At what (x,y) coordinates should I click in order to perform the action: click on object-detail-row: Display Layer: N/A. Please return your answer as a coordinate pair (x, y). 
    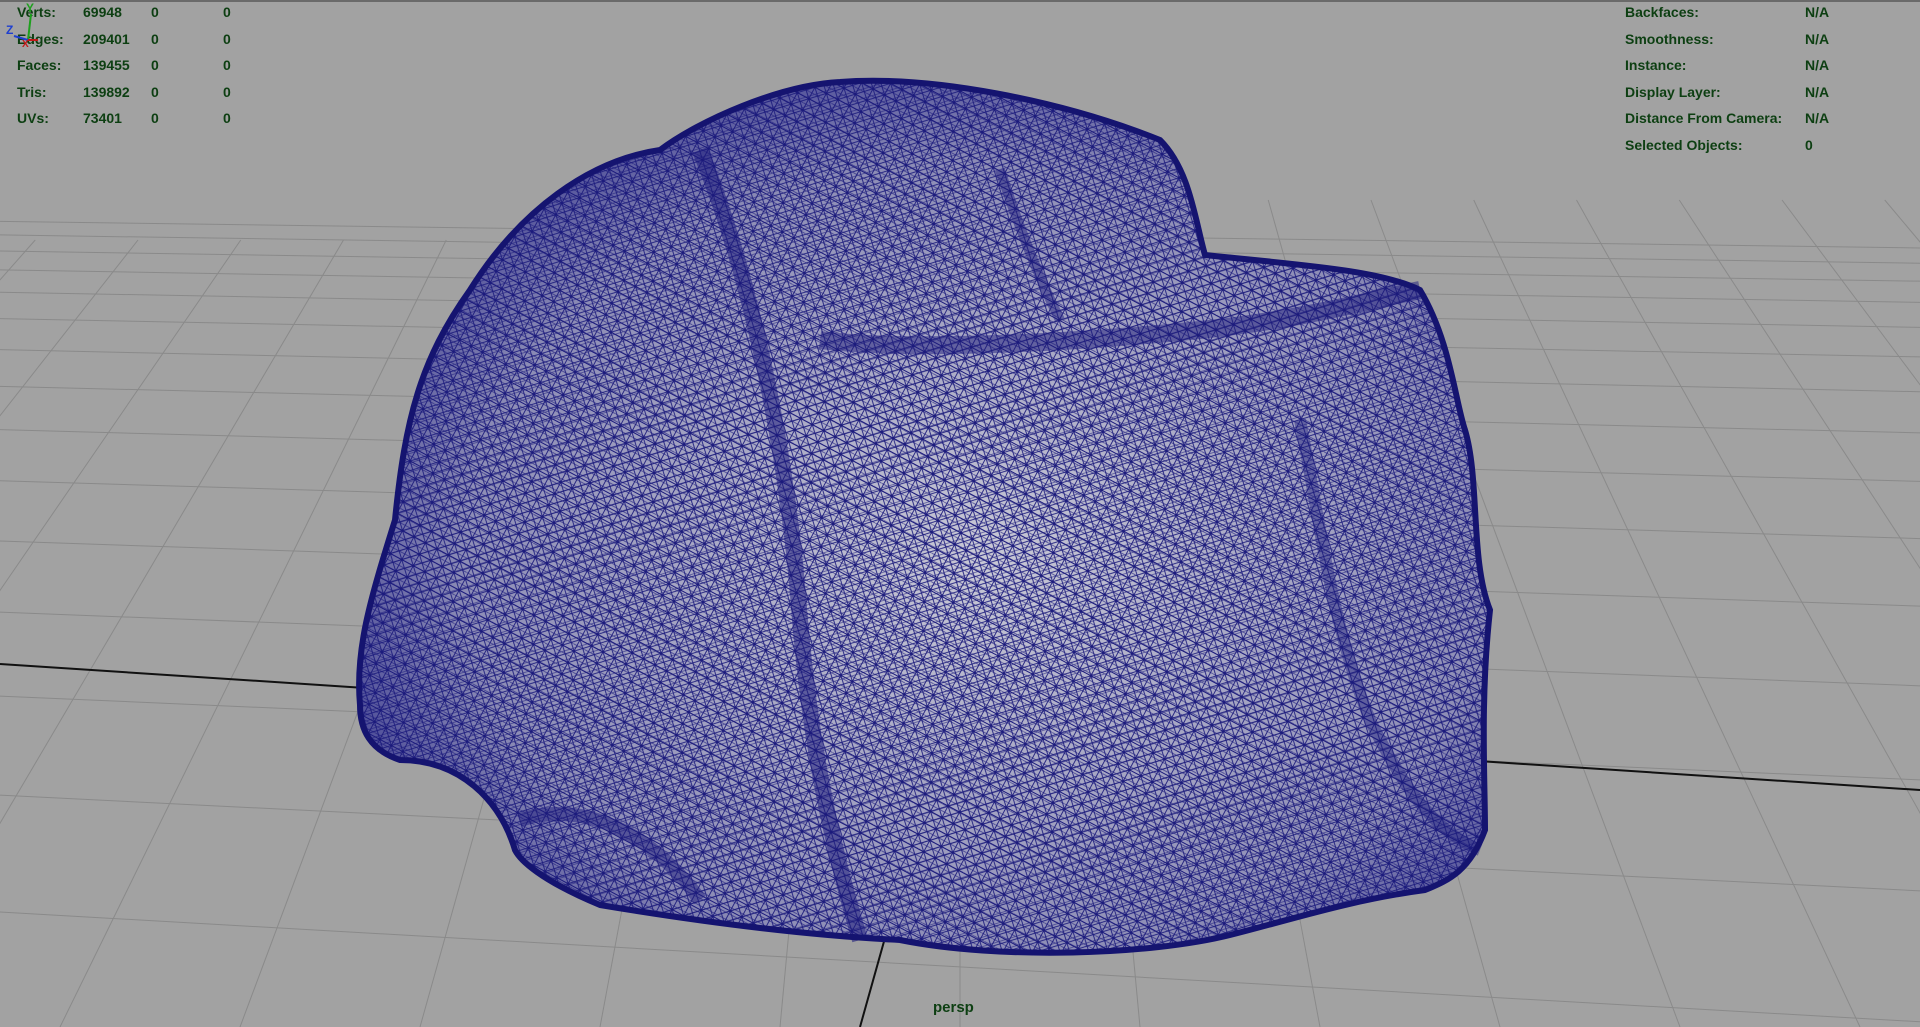
    Looking at the image, I should click on (1727, 92).